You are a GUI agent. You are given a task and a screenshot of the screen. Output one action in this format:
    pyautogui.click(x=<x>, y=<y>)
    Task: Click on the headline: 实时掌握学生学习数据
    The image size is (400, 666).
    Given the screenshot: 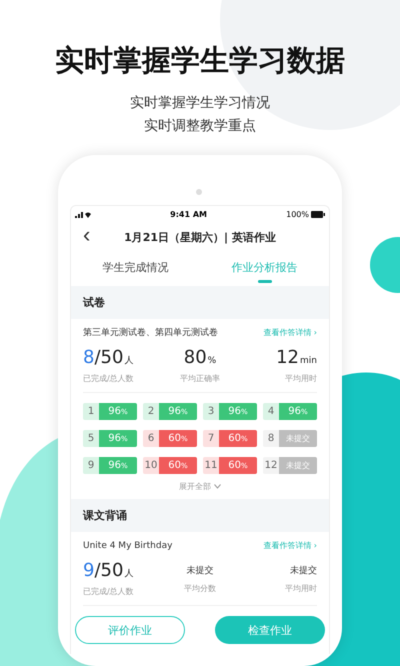 What is the action you would take?
    pyautogui.click(x=200, y=60)
    